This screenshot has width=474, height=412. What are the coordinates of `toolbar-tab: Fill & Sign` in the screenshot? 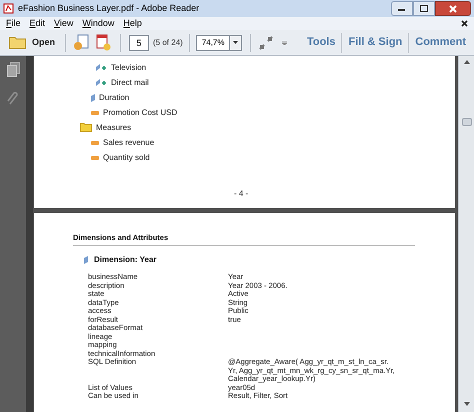 It's located at (375, 42).